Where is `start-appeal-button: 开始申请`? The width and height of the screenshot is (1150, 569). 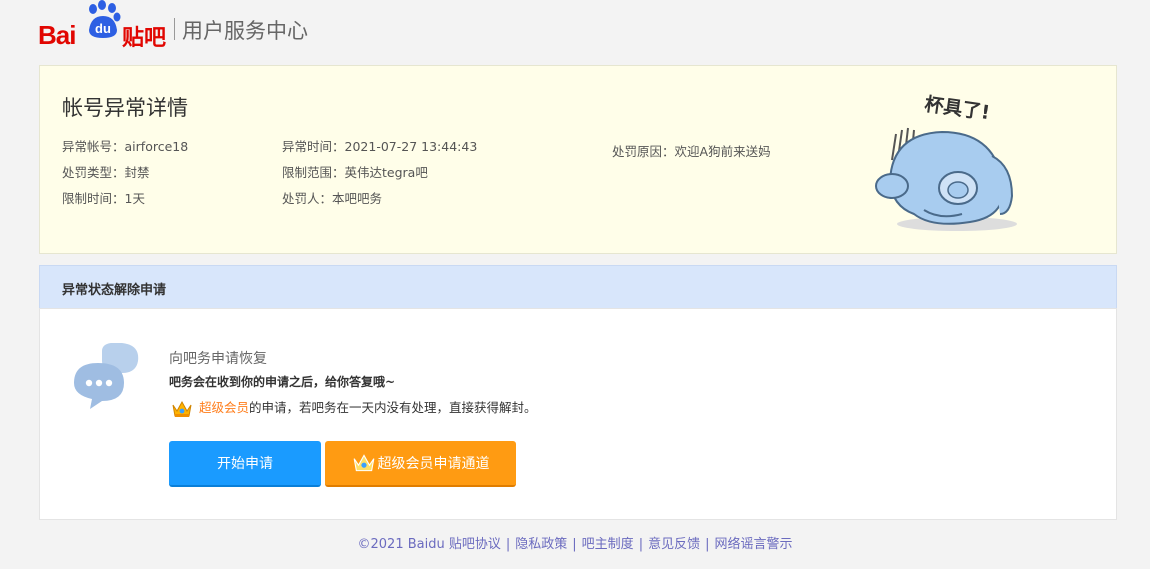 start-appeal-button: 开始申请 is located at coordinates (245, 464).